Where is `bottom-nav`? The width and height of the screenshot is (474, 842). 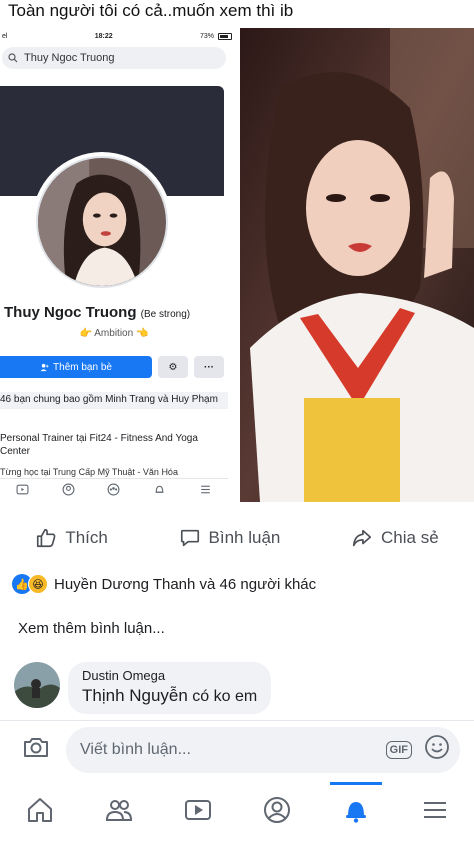
bottom-nav is located at coordinates (237, 810).